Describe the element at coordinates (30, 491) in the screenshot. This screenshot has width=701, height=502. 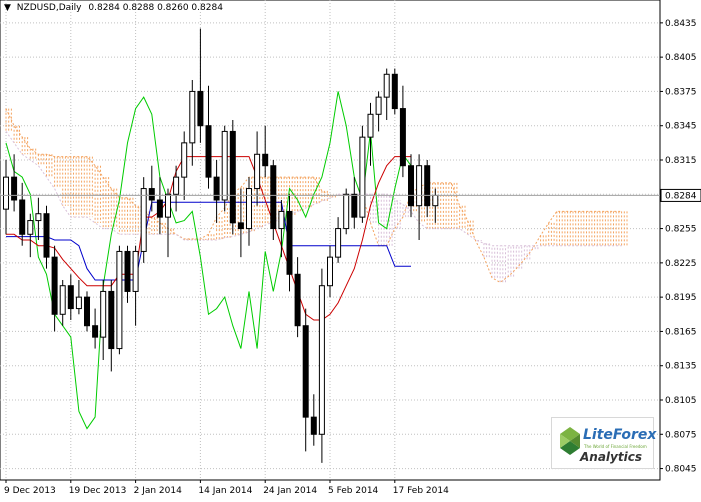
I see `x-tick-label: 9 Dec 2013` at that location.